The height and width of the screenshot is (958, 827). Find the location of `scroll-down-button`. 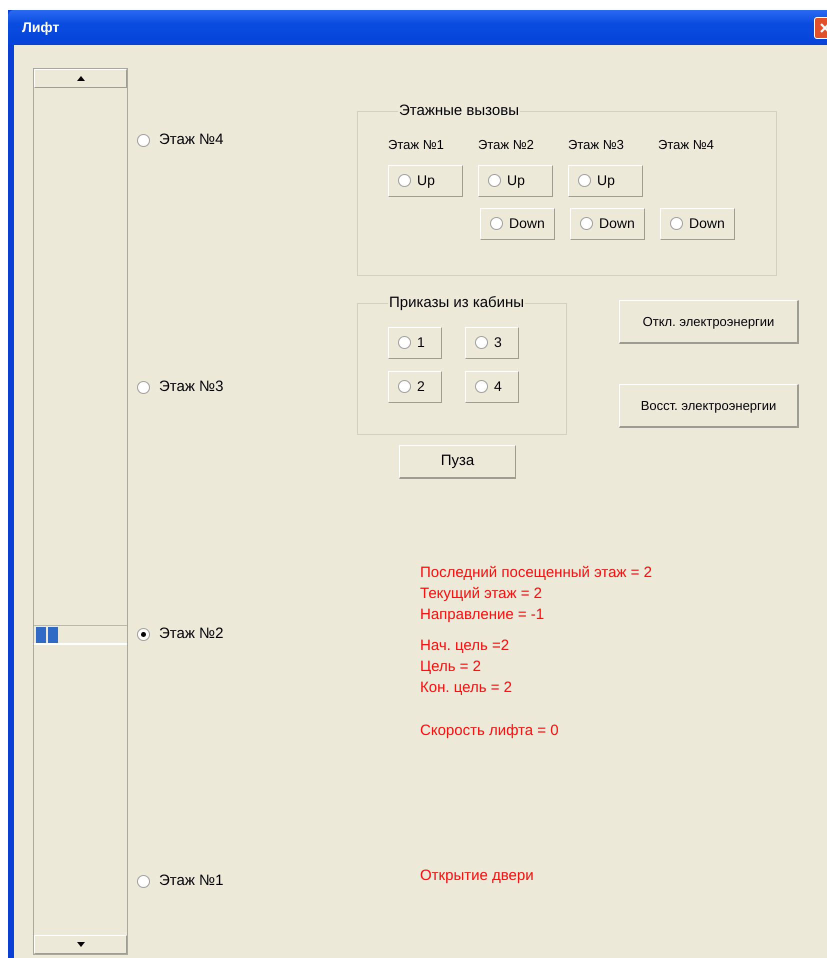

scroll-down-button is located at coordinates (80, 944).